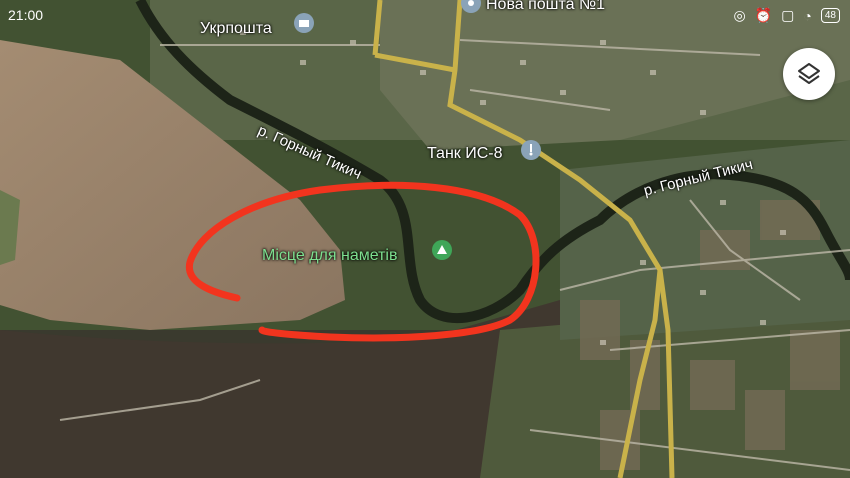  What do you see at coordinates (329, 256) in the screenshot?
I see `place-label-campsite: Місце для наметів` at bounding box center [329, 256].